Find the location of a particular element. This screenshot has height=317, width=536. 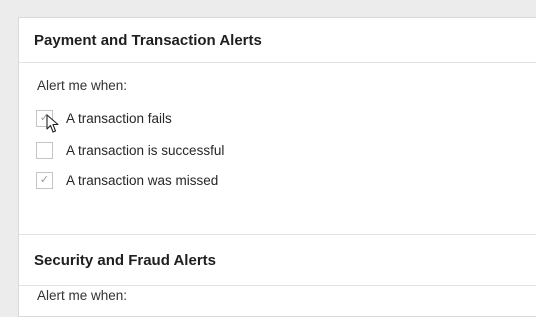

checkbox-transaction-missed: ✓ is located at coordinates (44, 180).